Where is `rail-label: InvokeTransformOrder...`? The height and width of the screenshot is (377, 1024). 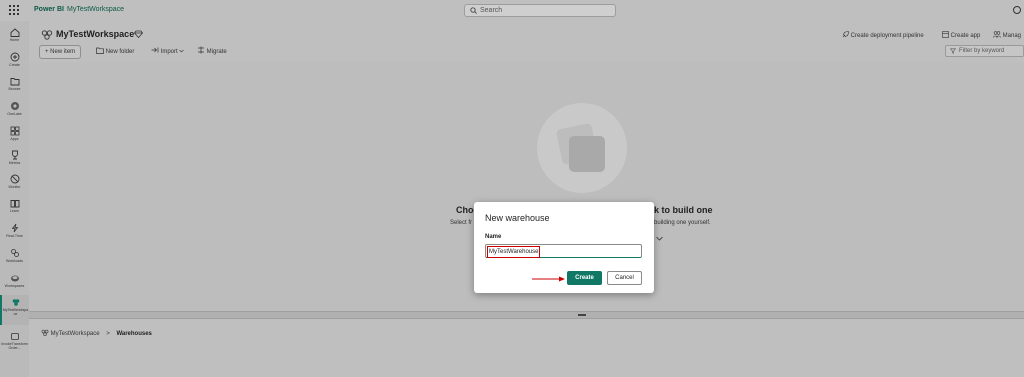 rail-label: InvokeTransformOrder... is located at coordinates (14, 346).